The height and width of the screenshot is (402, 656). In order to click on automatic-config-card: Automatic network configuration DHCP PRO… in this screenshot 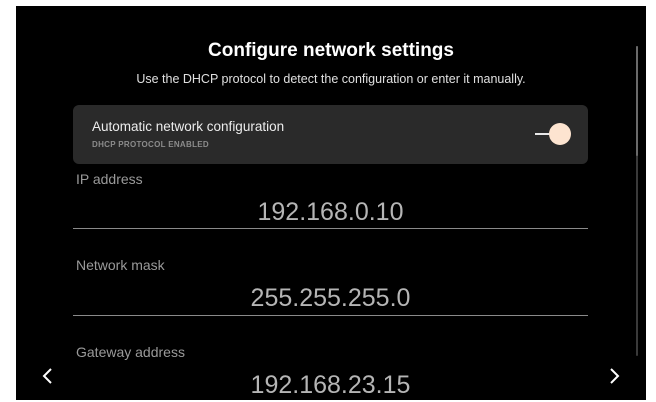, I will do `click(330, 134)`.